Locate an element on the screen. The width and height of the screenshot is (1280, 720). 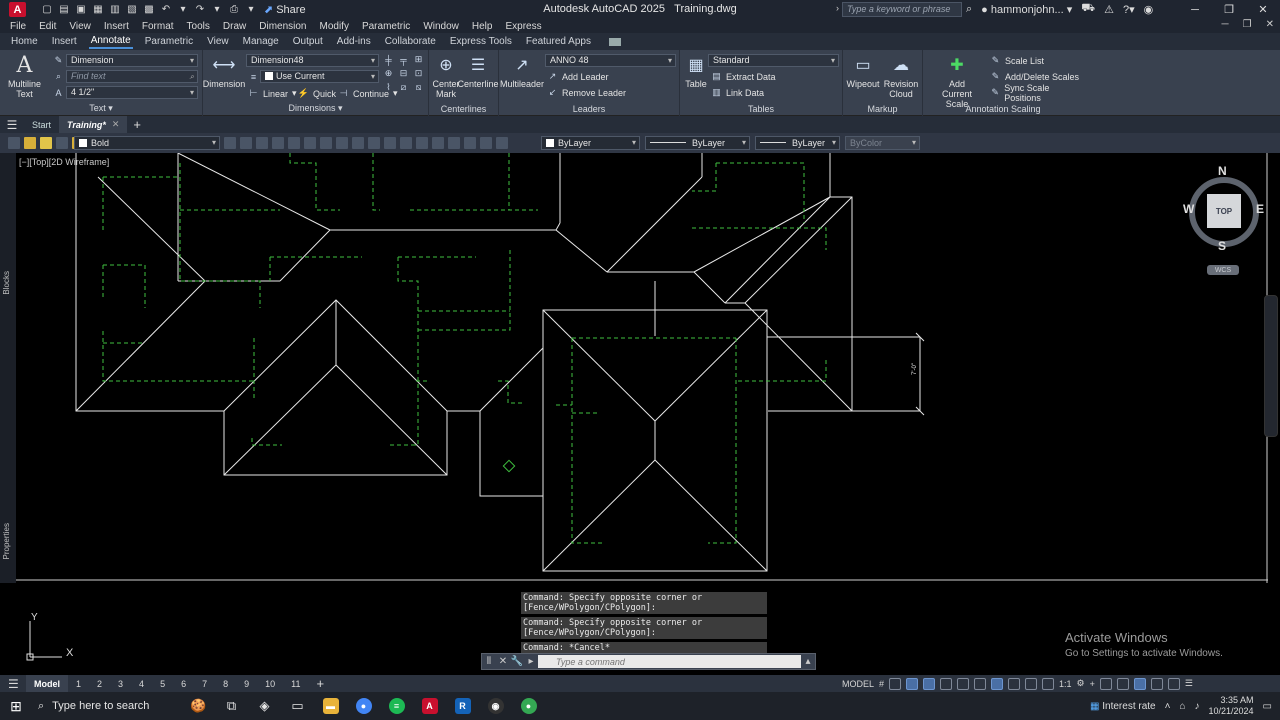
layer-tool-14-icon is located at coordinates (438, 143).